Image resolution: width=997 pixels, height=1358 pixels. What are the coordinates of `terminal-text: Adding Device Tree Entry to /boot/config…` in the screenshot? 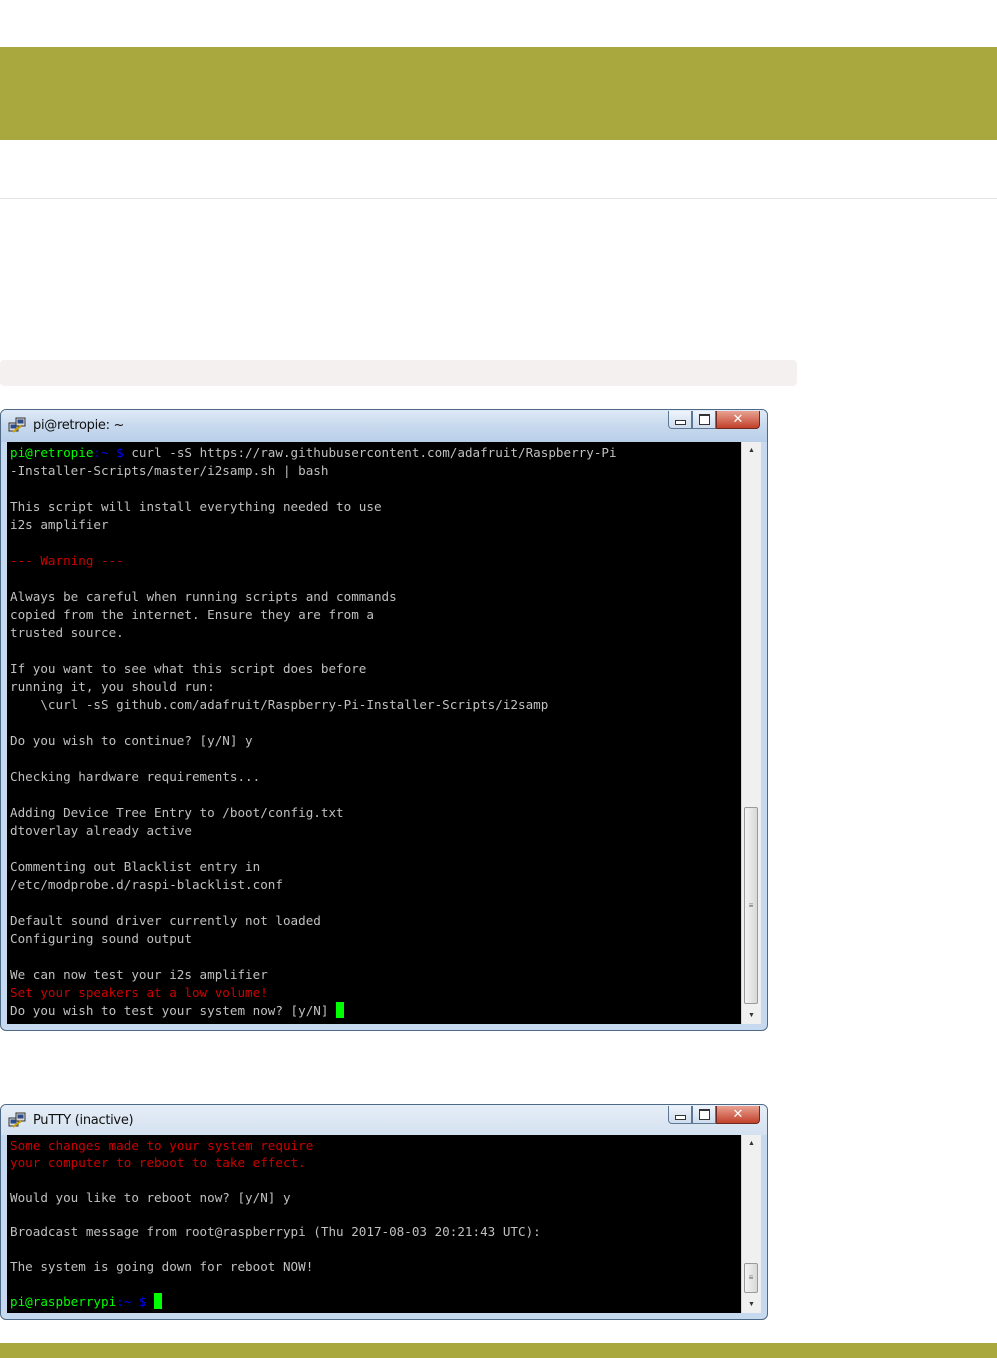 It's located at (177, 812).